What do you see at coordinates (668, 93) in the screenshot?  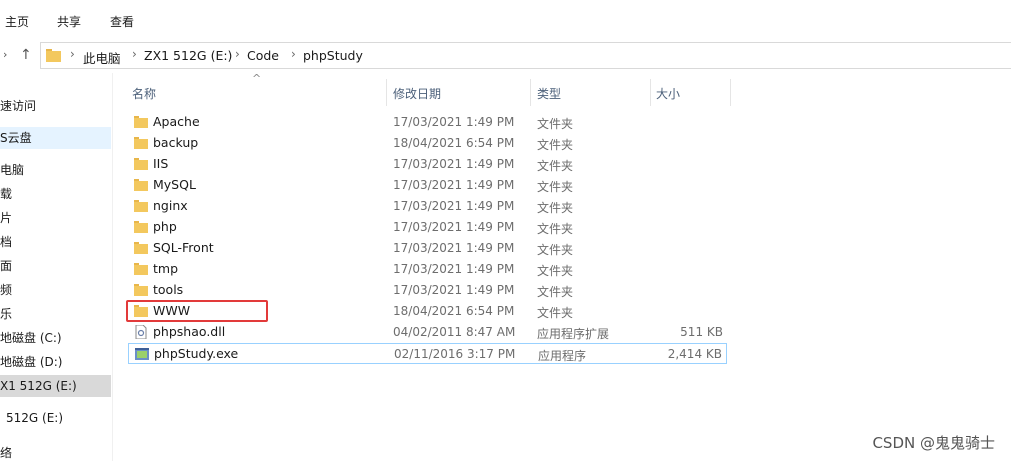 I see `column-header-size: 大小` at bounding box center [668, 93].